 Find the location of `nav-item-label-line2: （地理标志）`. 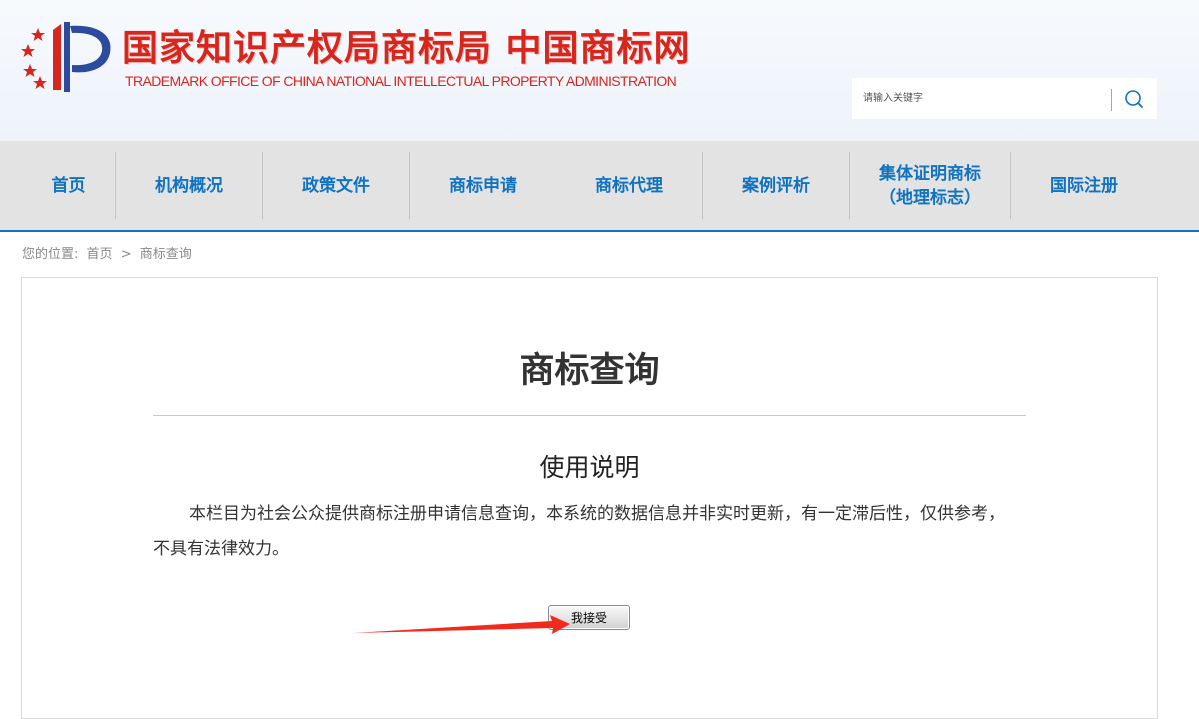

nav-item-label-line2: （地理标志） is located at coordinates (930, 197).